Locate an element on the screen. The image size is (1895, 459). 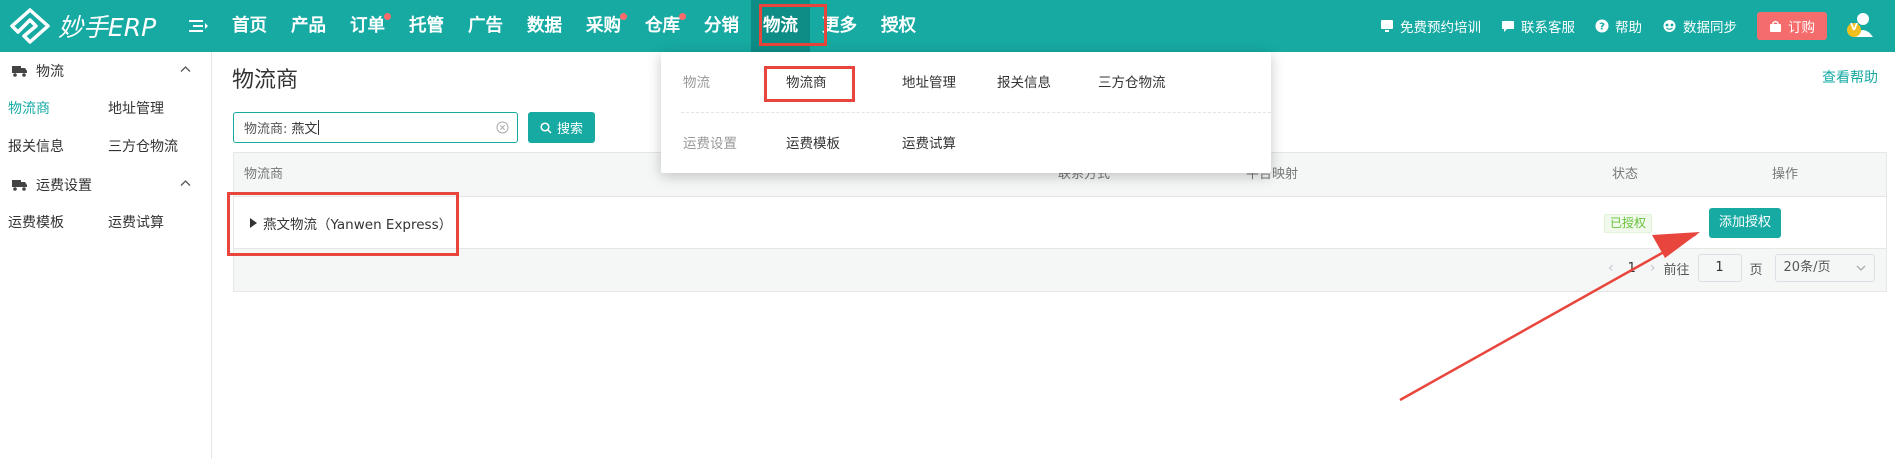
add-authorization-button: 添加授权 is located at coordinates (1745, 223).